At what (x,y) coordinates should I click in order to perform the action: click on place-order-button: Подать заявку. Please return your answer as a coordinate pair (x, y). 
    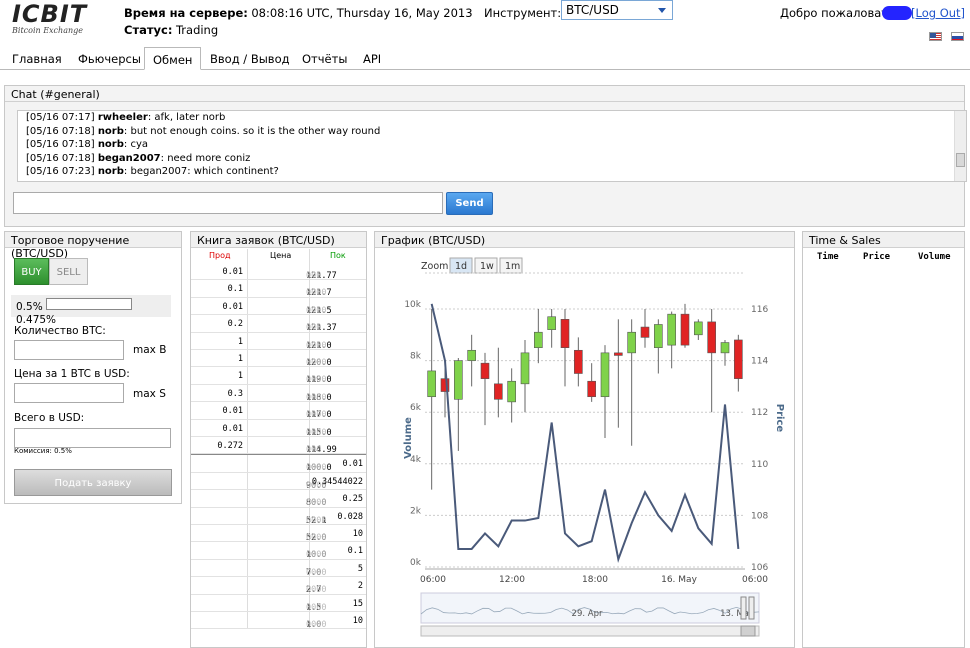
    Looking at the image, I should click on (93, 482).